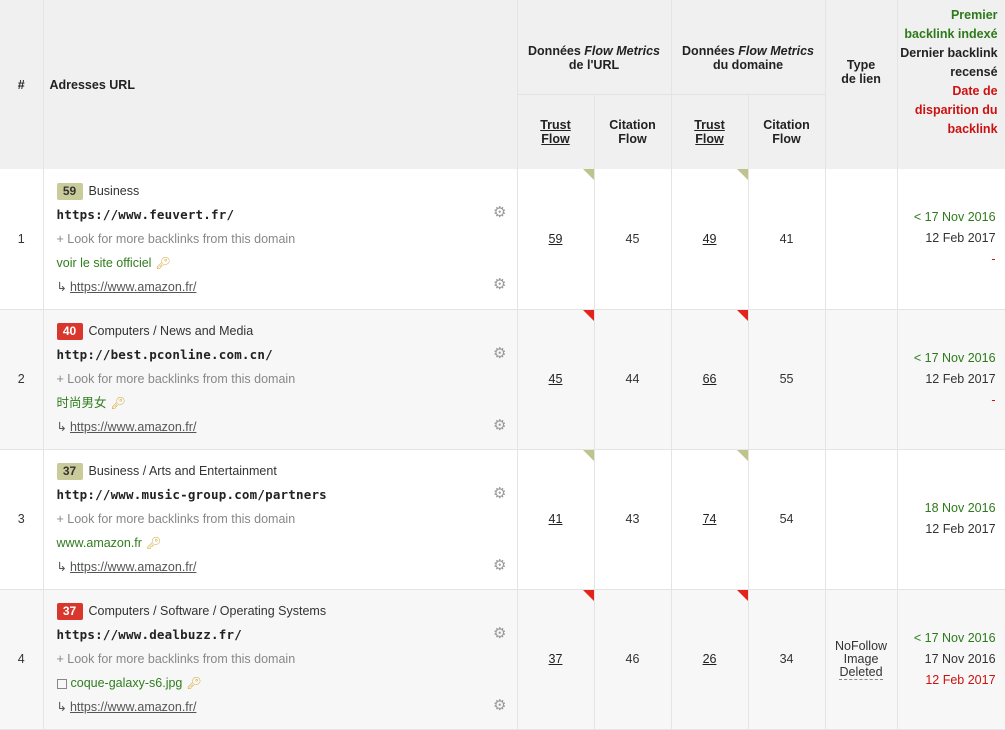 This screenshot has height=730, width=1005. Describe the element at coordinates (960, 508) in the screenshot. I see `first-indexed-date: 18 Nov 2016` at that location.